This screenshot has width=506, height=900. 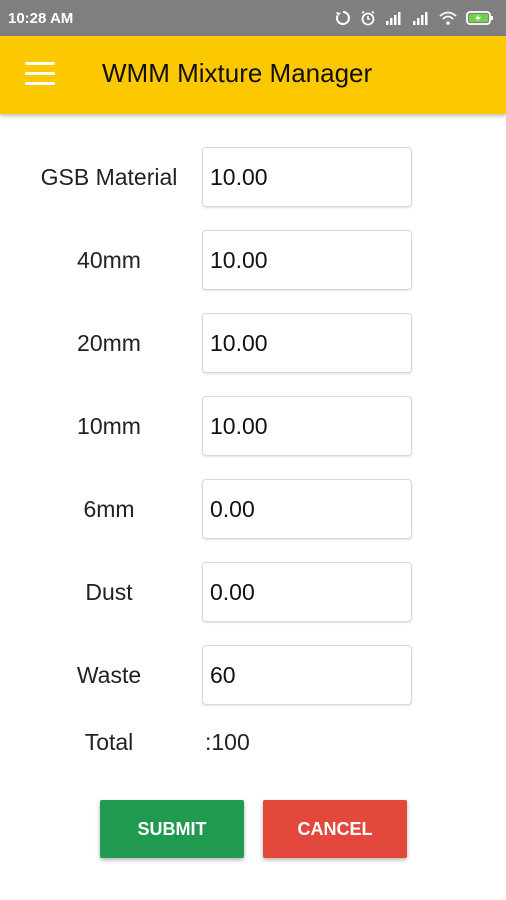 What do you see at coordinates (335, 829) in the screenshot?
I see `cancel-button: CANCEL` at bounding box center [335, 829].